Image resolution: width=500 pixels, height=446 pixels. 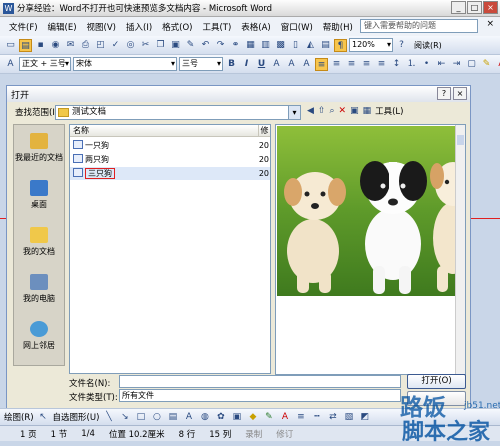 What do you see at coordinates (261, 64) in the screenshot?
I see `underline-button: U` at bounding box center [261, 64].